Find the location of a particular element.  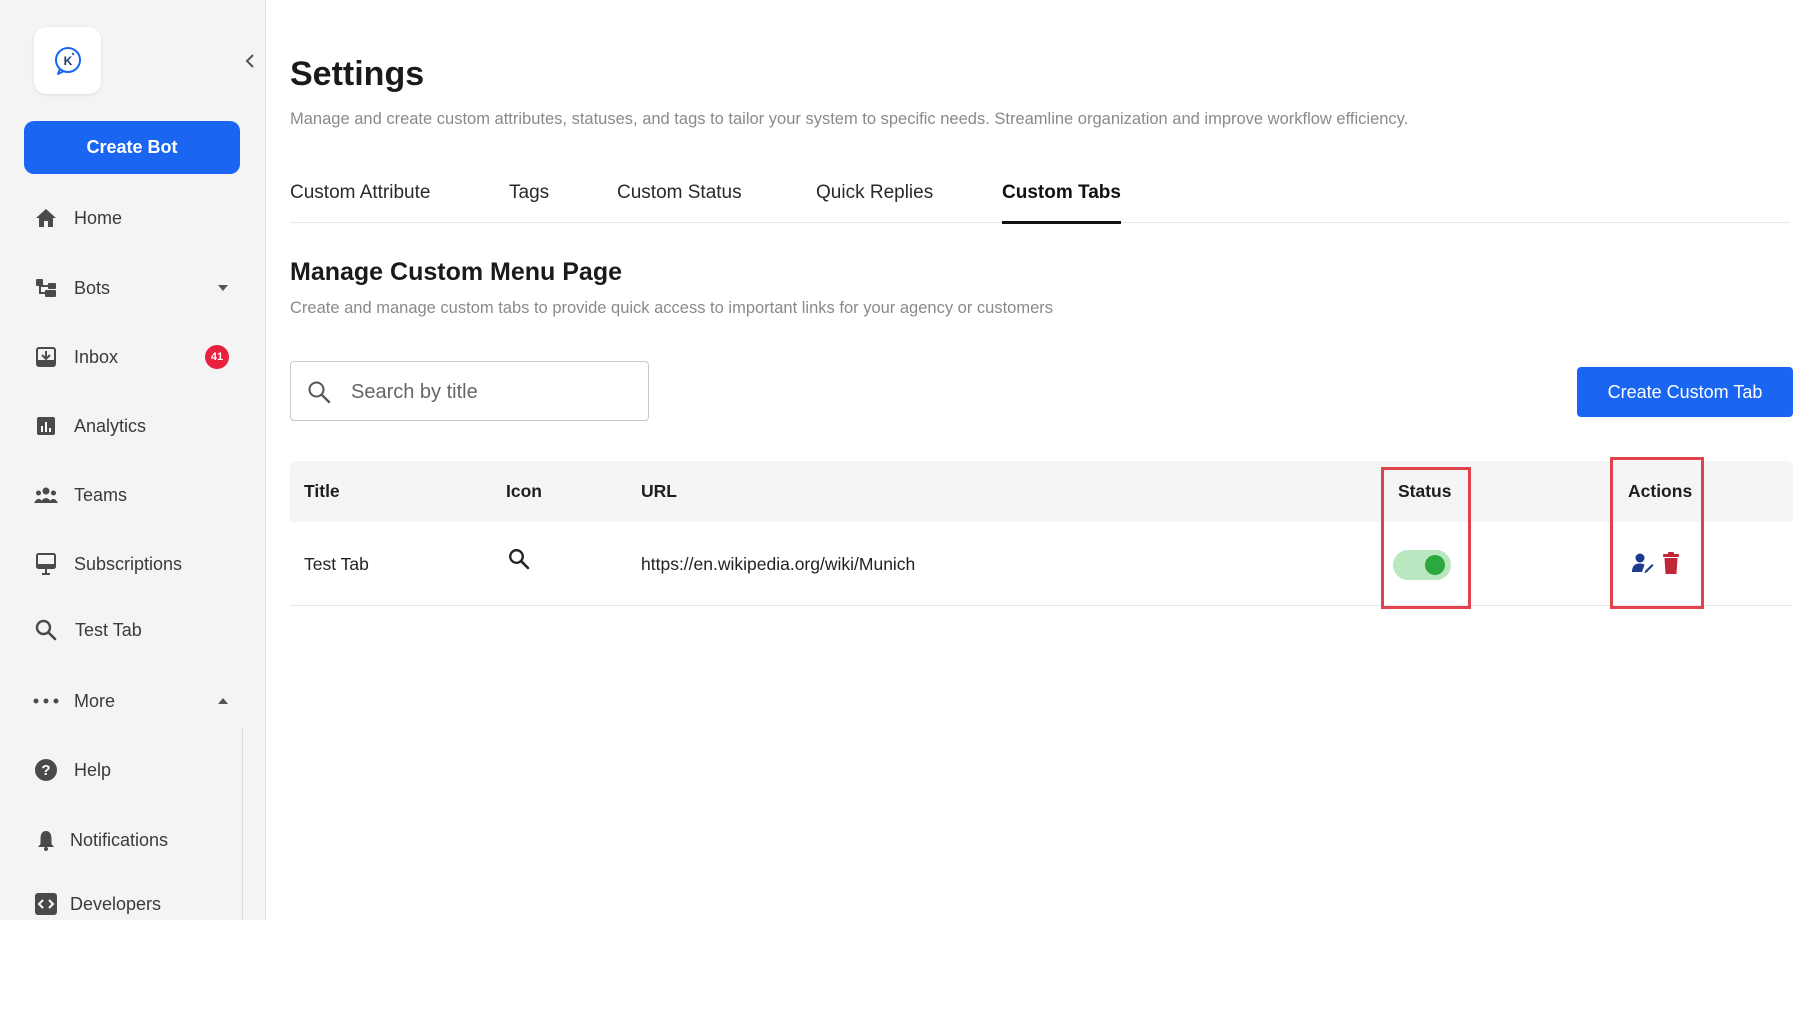

page-title: Settings is located at coordinates (357, 74).